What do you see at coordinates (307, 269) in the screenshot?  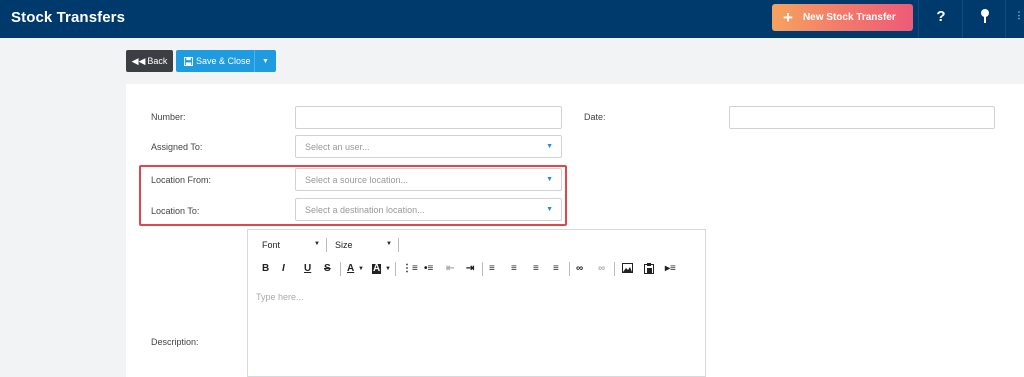 I see `underline-icon: U` at bounding box center [307, 269].